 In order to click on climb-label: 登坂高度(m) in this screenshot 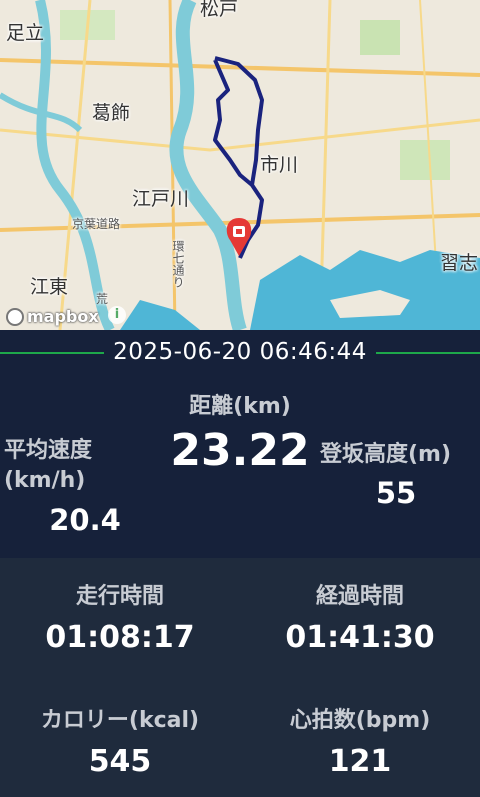, I will do `click(386, 454)`.